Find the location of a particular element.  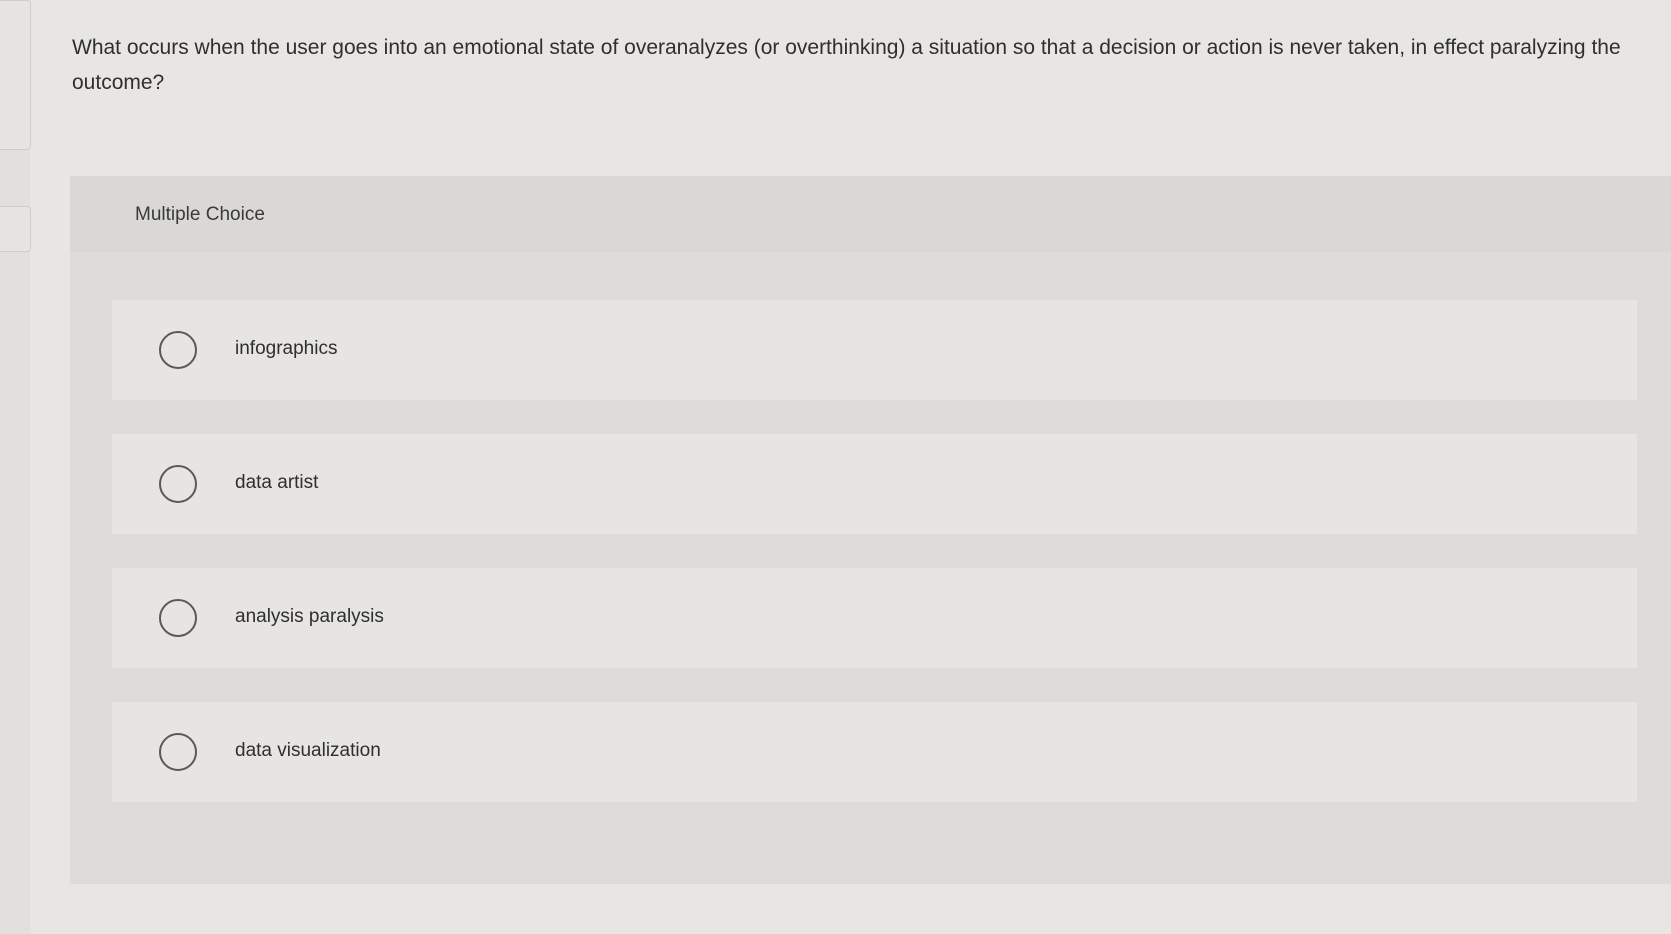

option-analysis-paralysis: analysis paralysis is located at coordinates (874, 618).